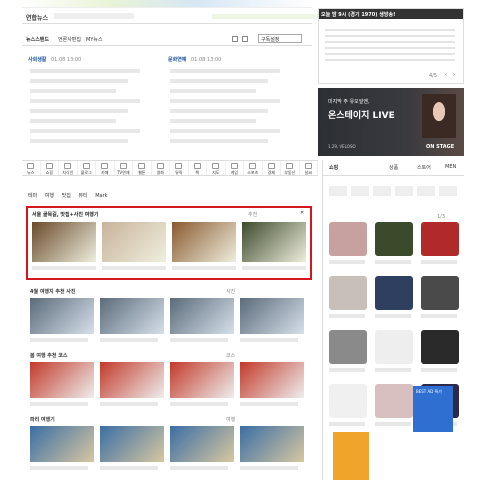 This screenshot has height=480, width=480. I want to click on tab-newsstand: 뉴스스탠드, so click(37, 39).